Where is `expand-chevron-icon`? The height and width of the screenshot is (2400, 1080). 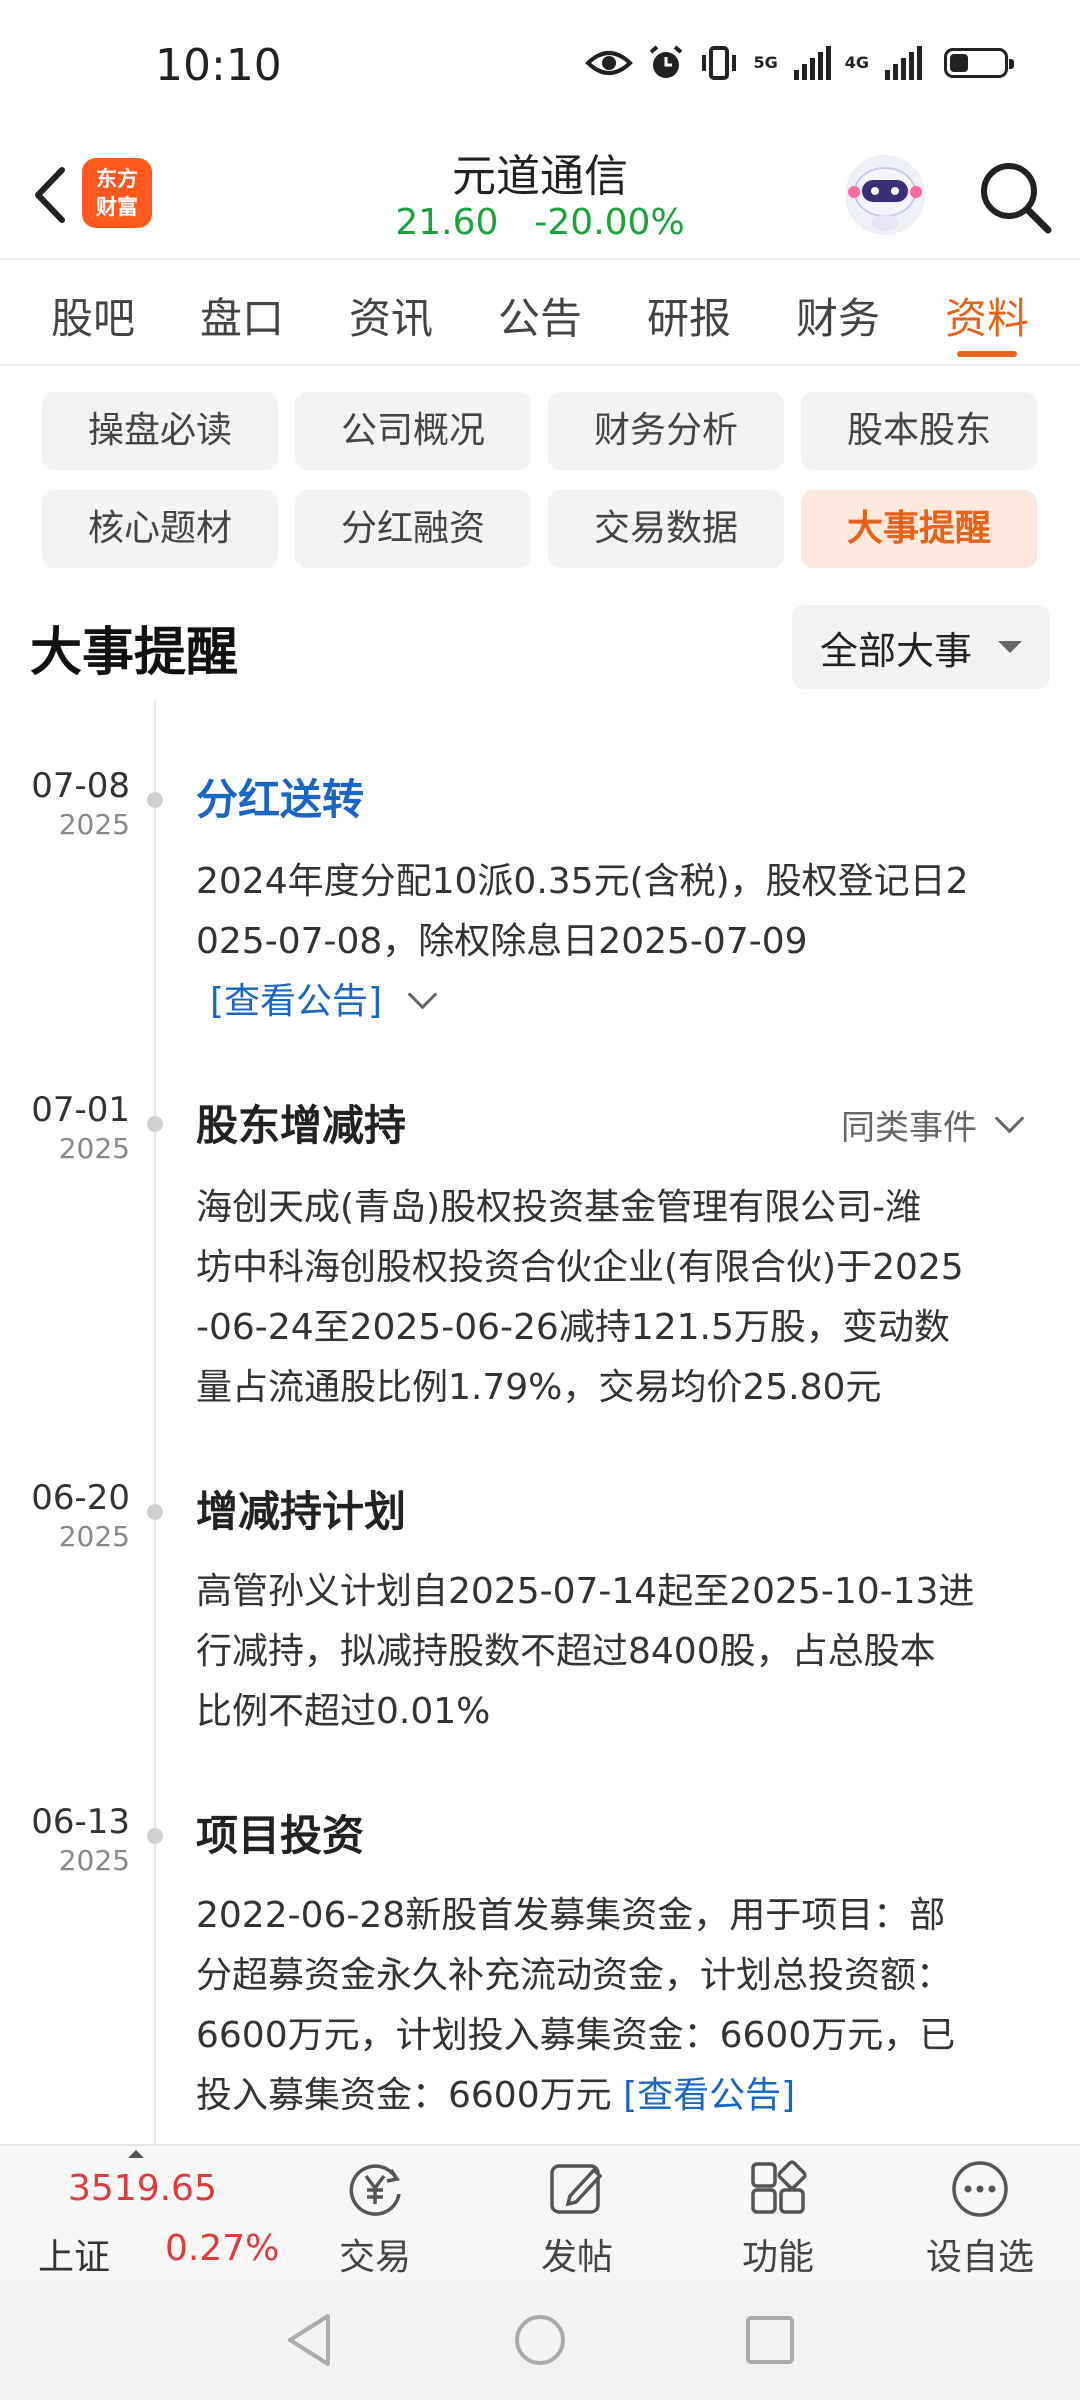 expand-chevron-icon is located at coordinates (422, 994).